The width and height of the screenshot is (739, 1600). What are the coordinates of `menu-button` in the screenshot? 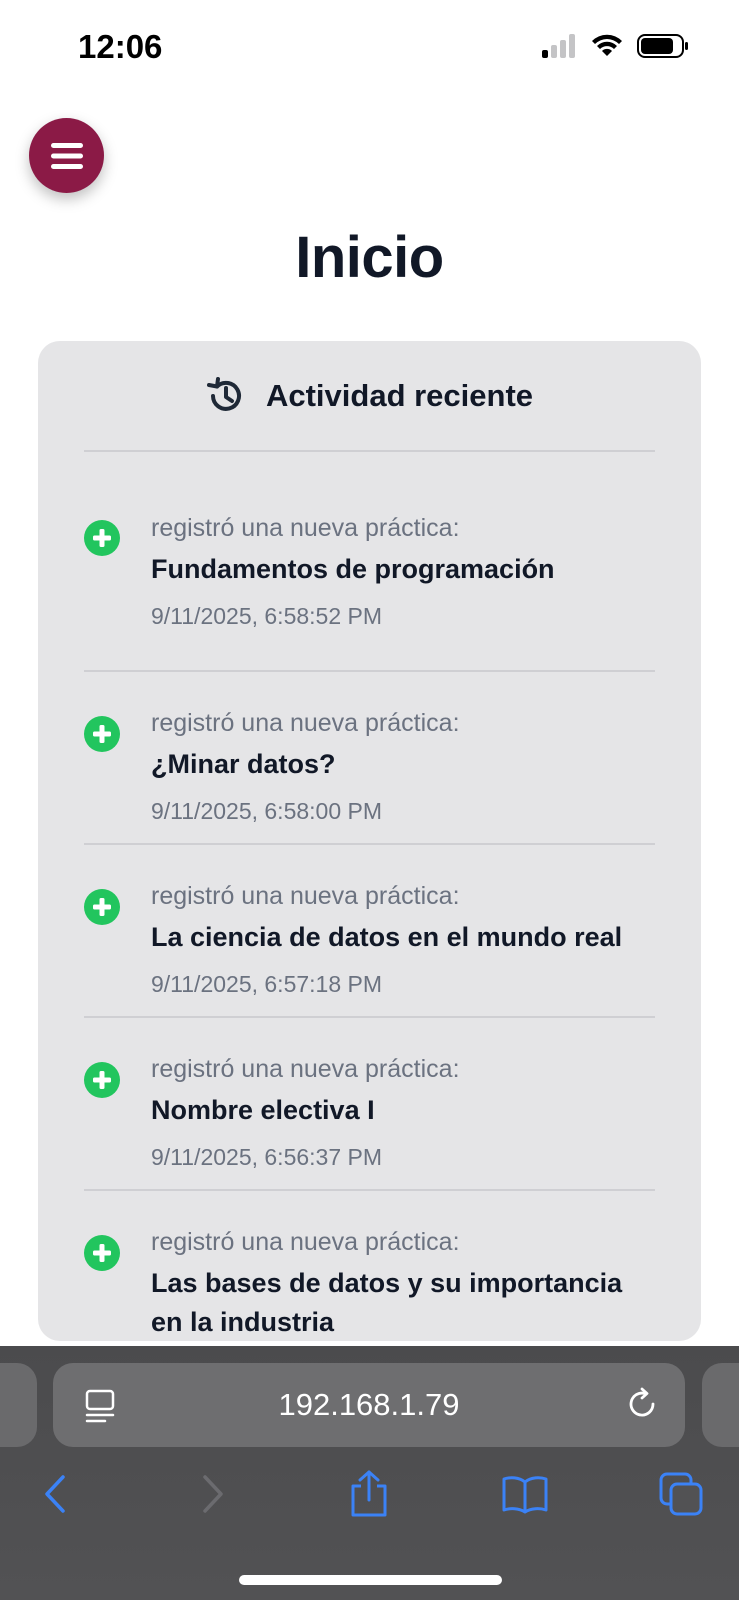 It's located at (66, 155).